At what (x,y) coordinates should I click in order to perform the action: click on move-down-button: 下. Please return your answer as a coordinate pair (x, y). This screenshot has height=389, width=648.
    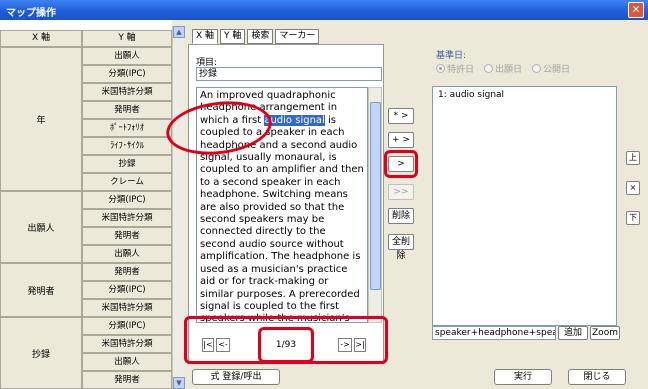
    Looking at the image, I should click on (633, 218).